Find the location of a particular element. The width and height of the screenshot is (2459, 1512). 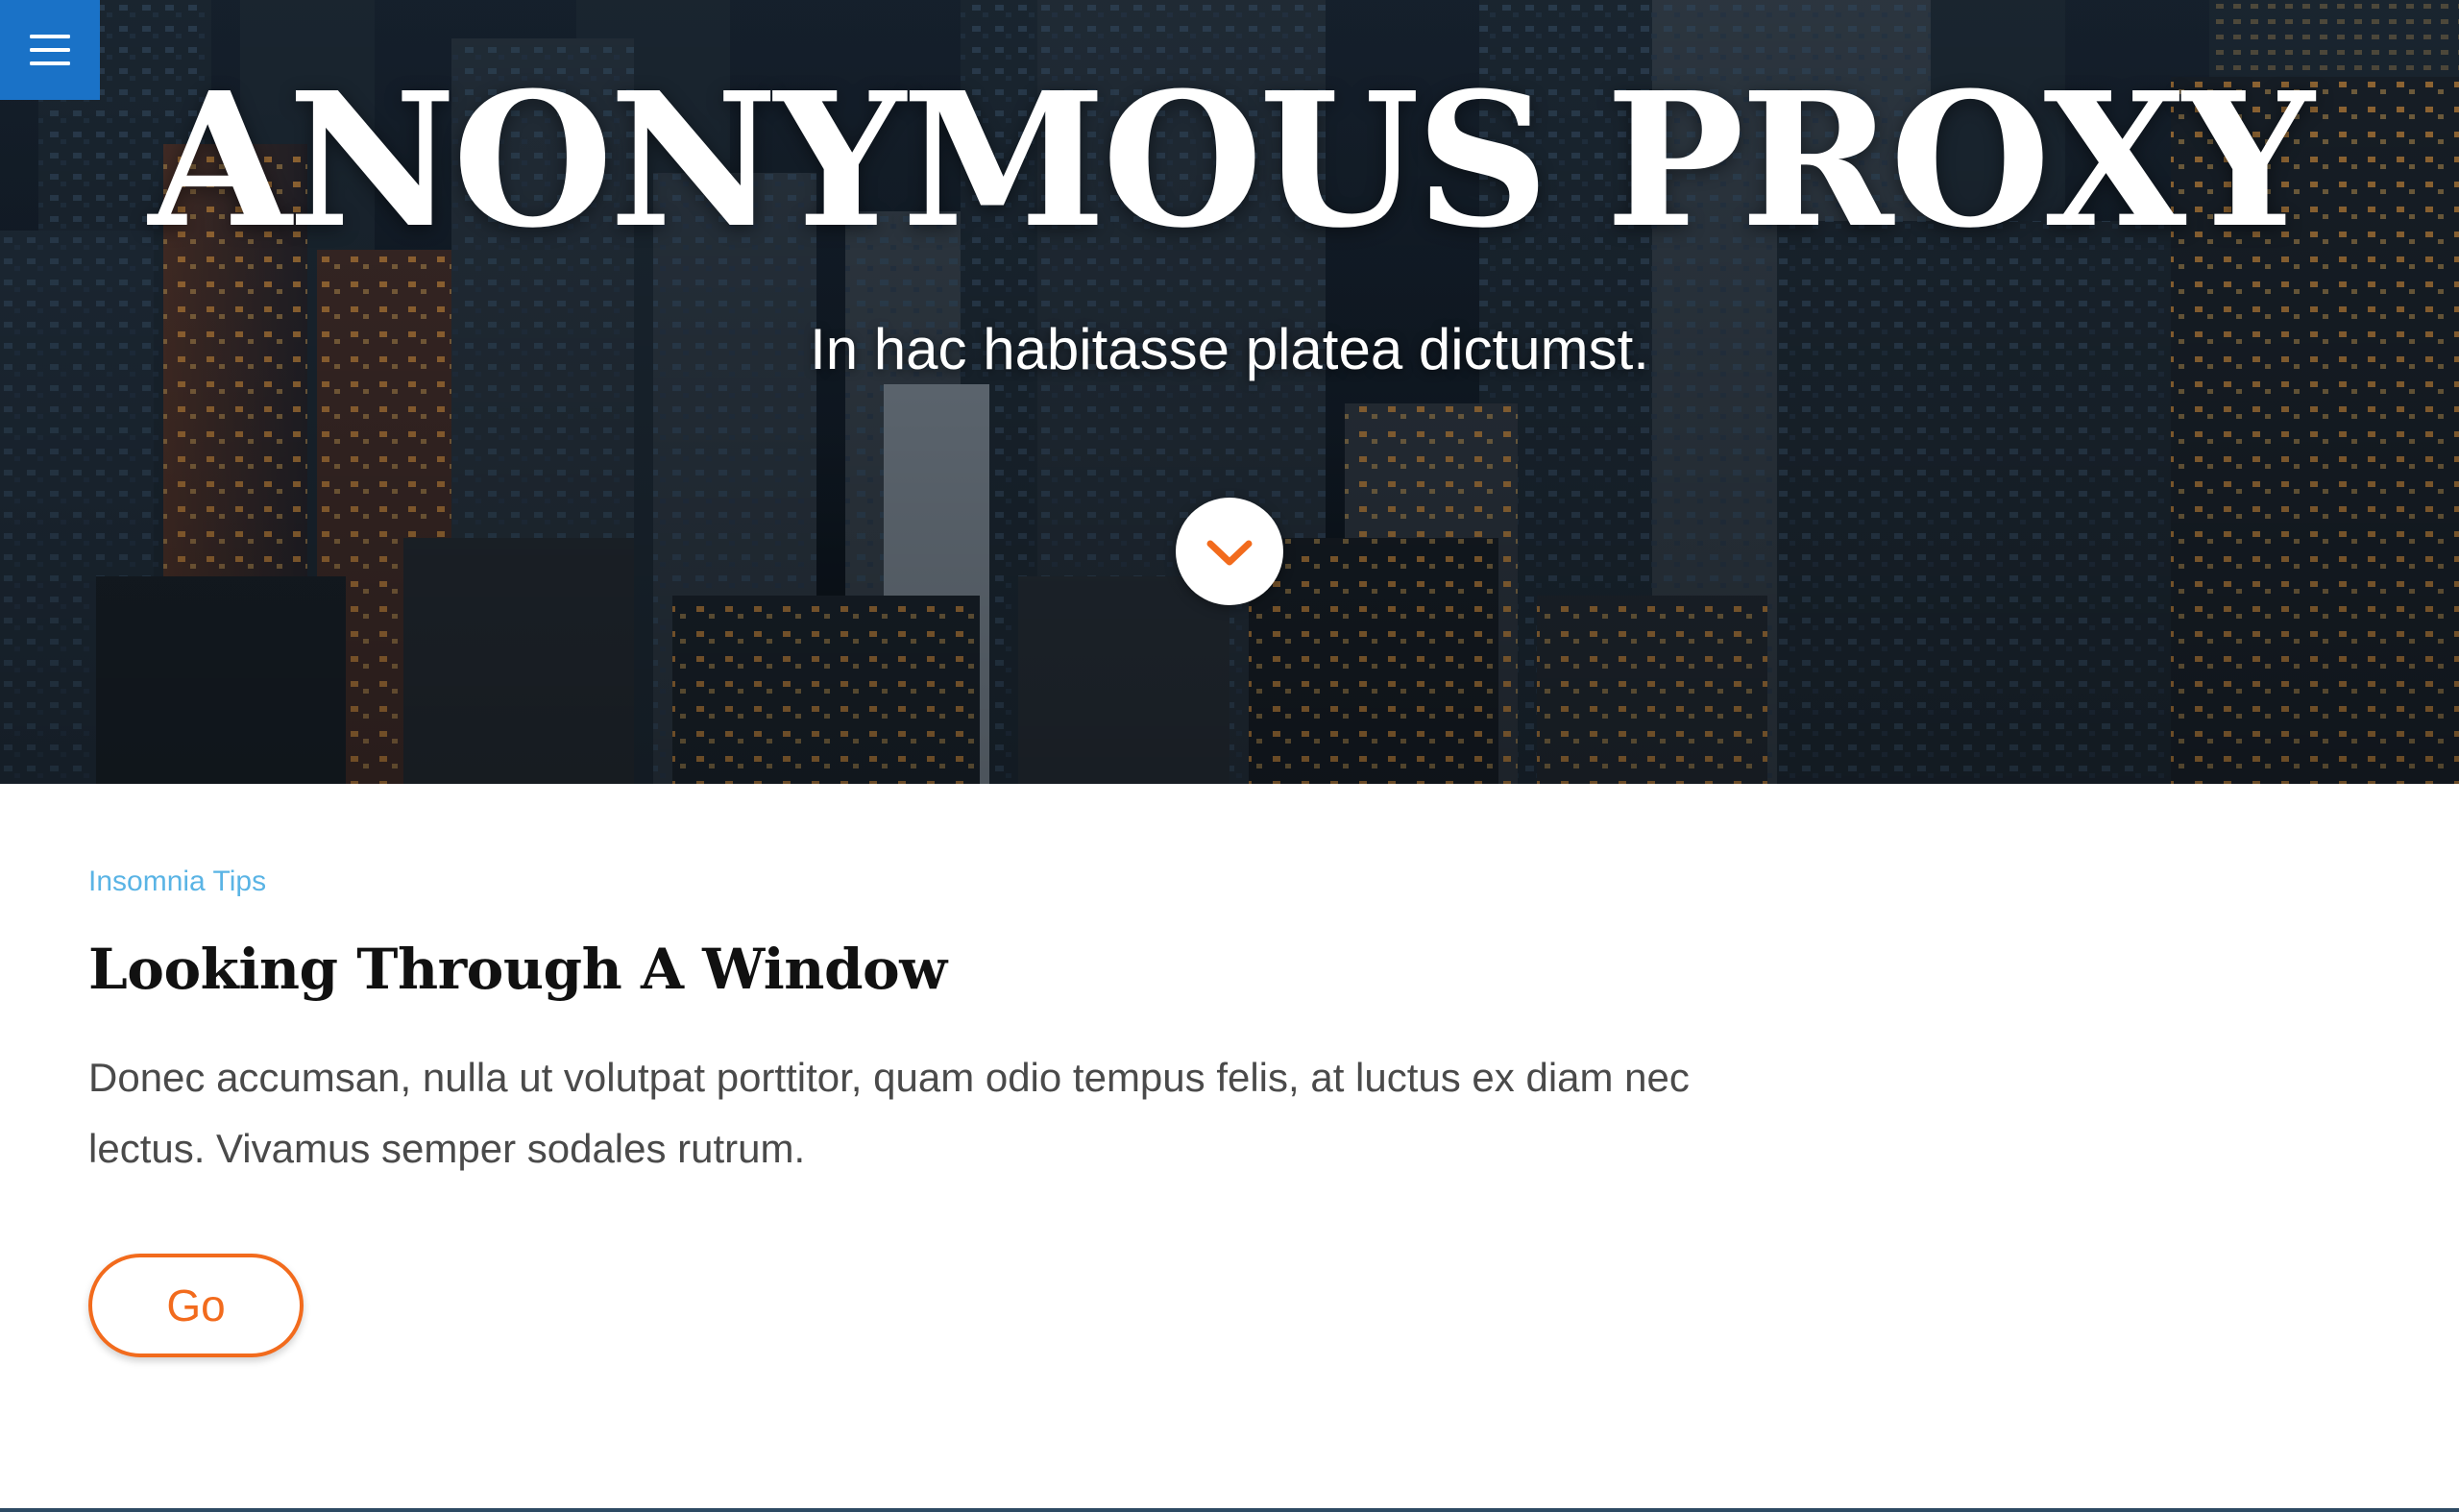

hero-title: ANONYMOUS PROXY is located at coordinates (1231, 161).